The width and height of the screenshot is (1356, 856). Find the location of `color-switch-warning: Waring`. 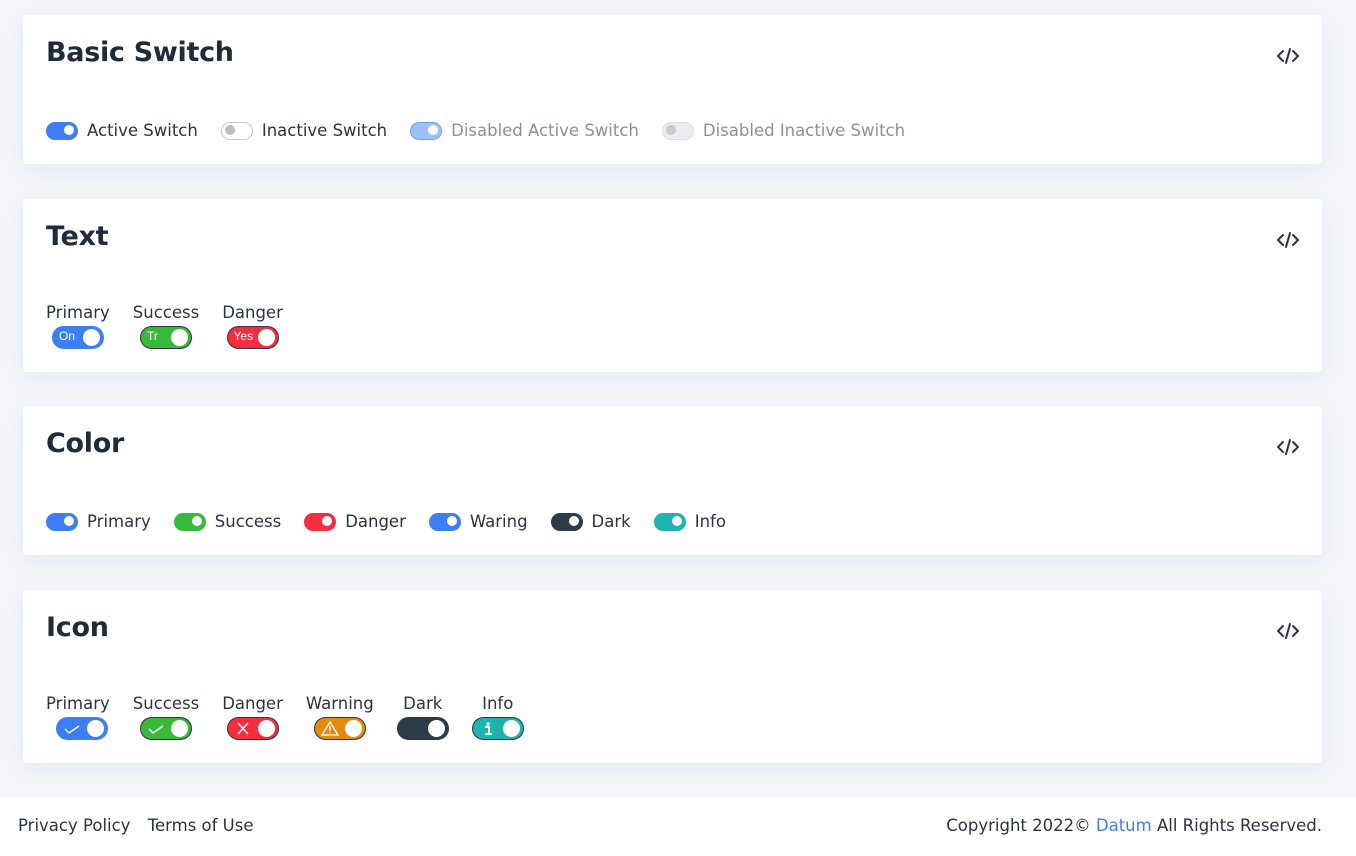

color-switch-warning: Waring is located at coordinates (478, 521).